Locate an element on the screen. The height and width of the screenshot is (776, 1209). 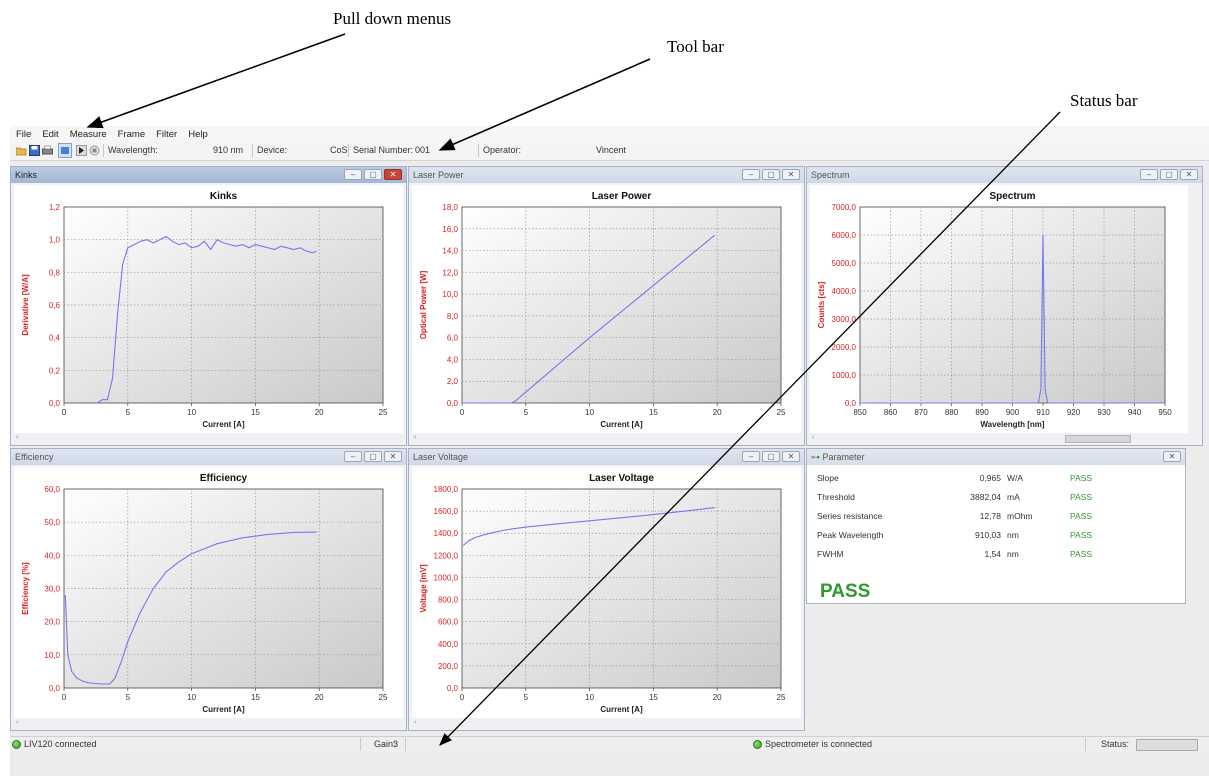
x-tick-label: 15 is located at coordinates (255, 412).